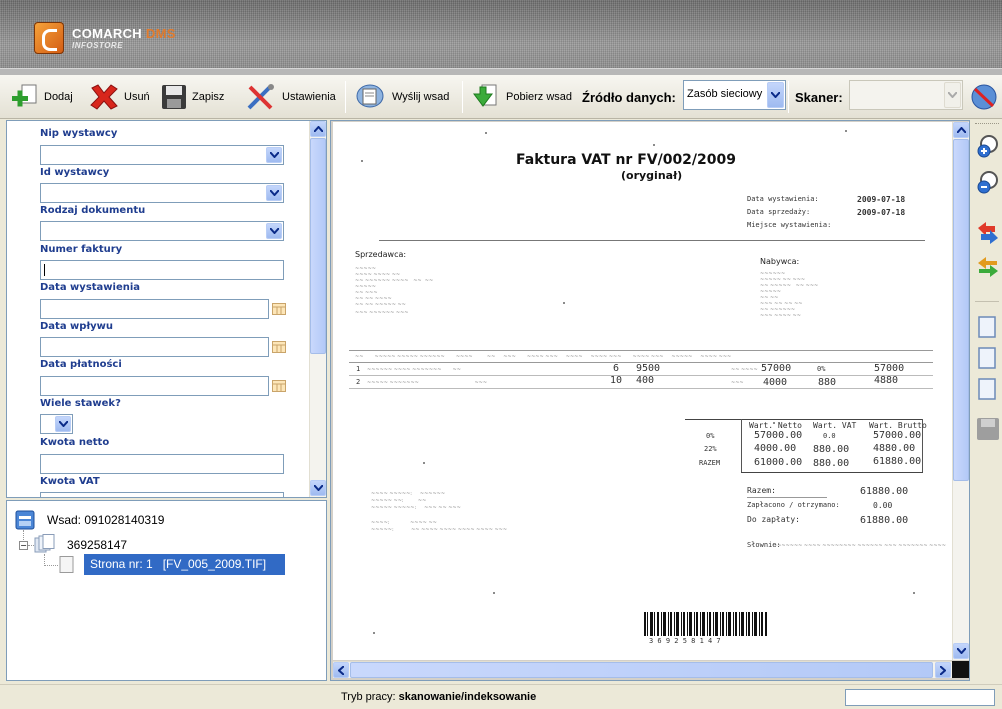 The width and height of the screenshot is (1002, 709). I want to click on swap-icon, so click(988, 267).